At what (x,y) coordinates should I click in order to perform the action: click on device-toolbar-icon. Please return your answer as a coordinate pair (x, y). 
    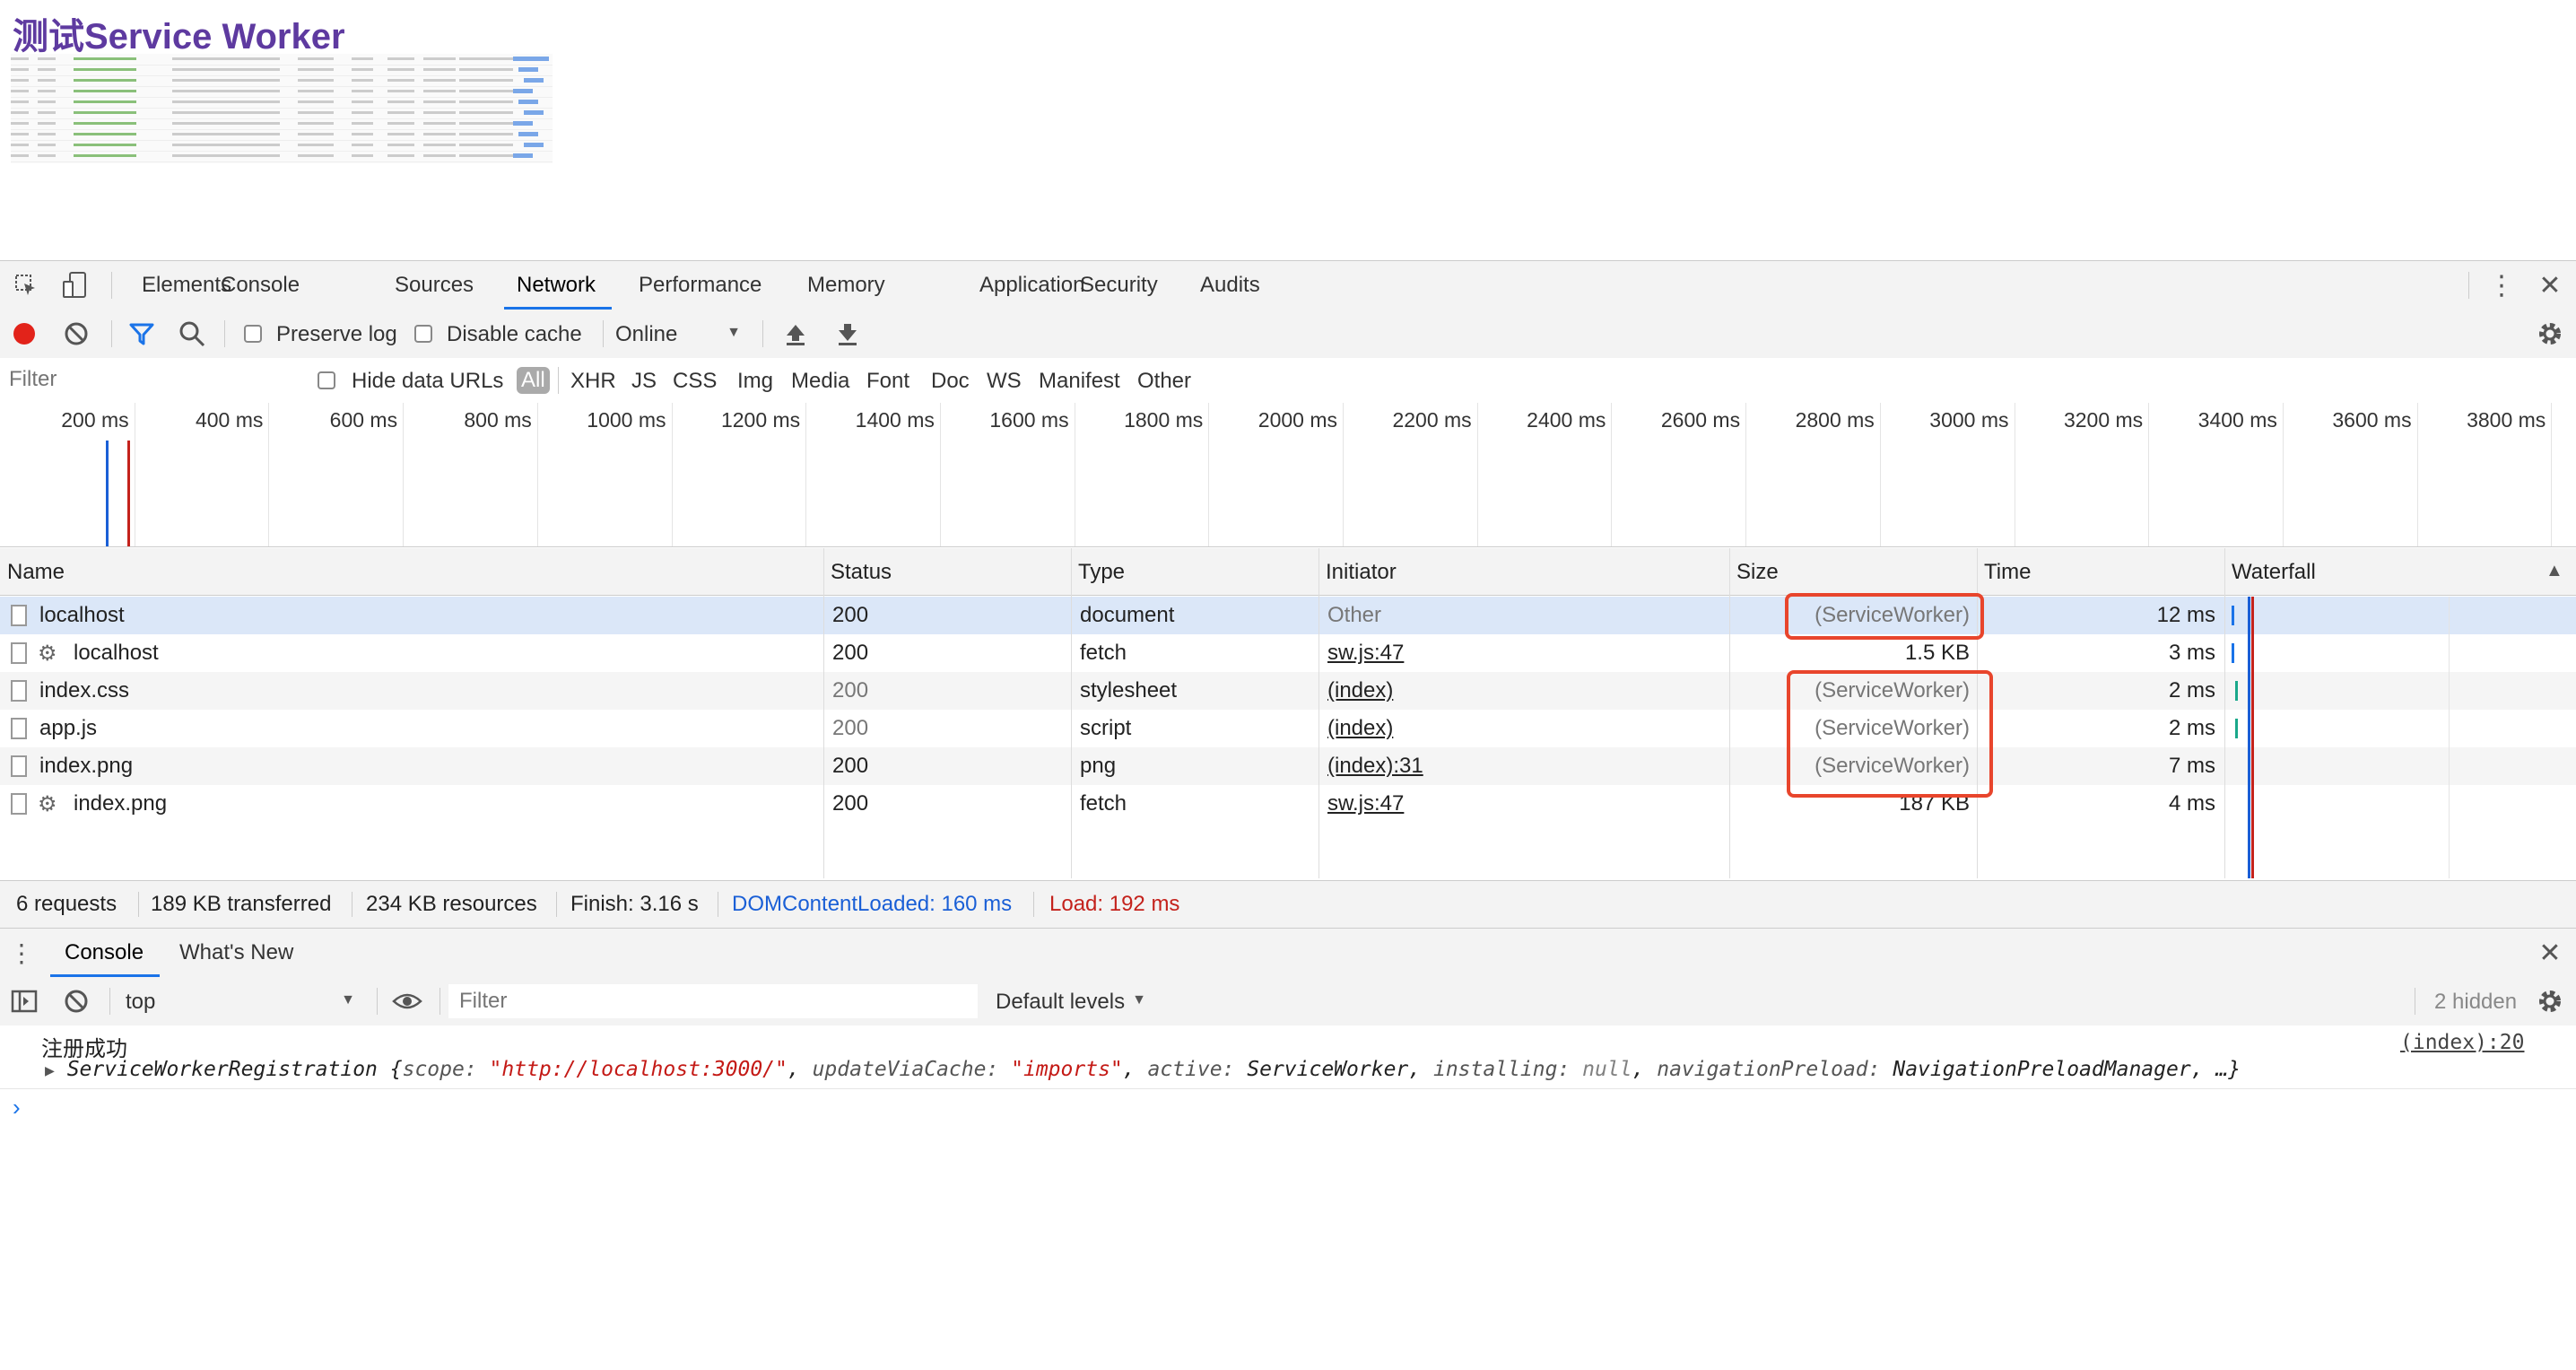
    Looking at the image, I should click on (74, 285).